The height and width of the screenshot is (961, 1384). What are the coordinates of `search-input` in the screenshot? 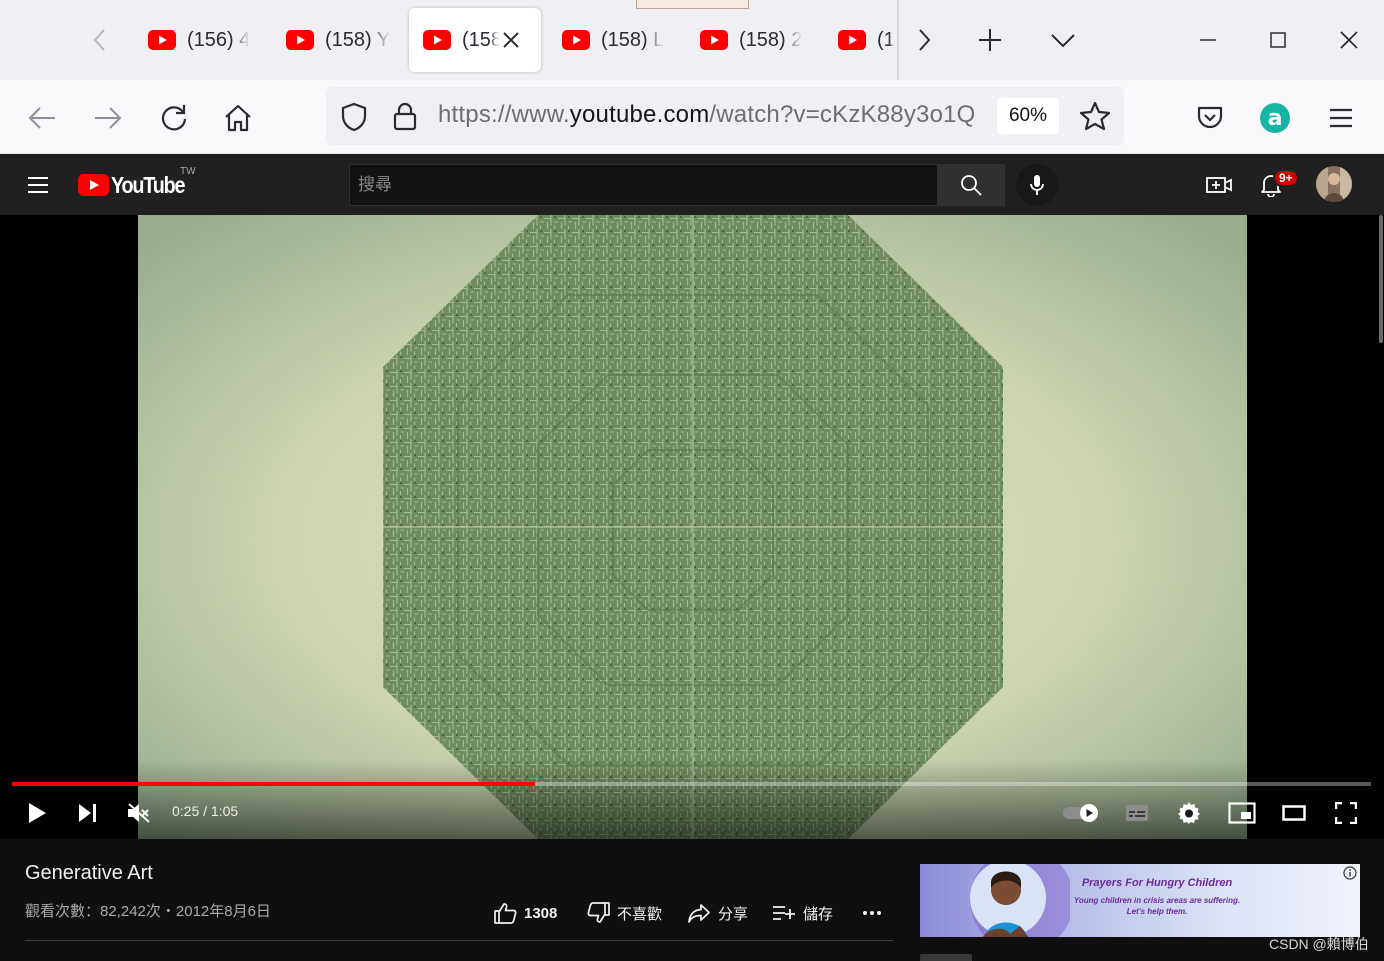 It's located at (643, 185).